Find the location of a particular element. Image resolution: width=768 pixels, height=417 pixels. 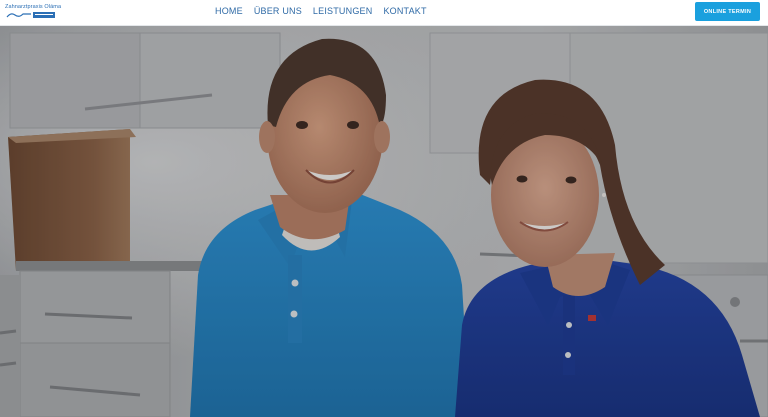

nav-kontakt: KONTAKT is located at coordinates (404, 11).